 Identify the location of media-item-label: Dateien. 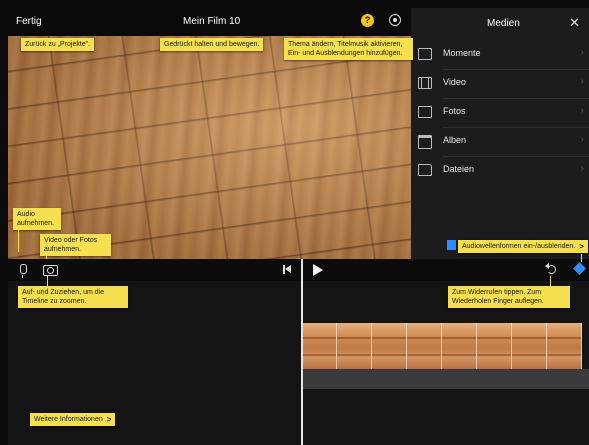
(459, 169).